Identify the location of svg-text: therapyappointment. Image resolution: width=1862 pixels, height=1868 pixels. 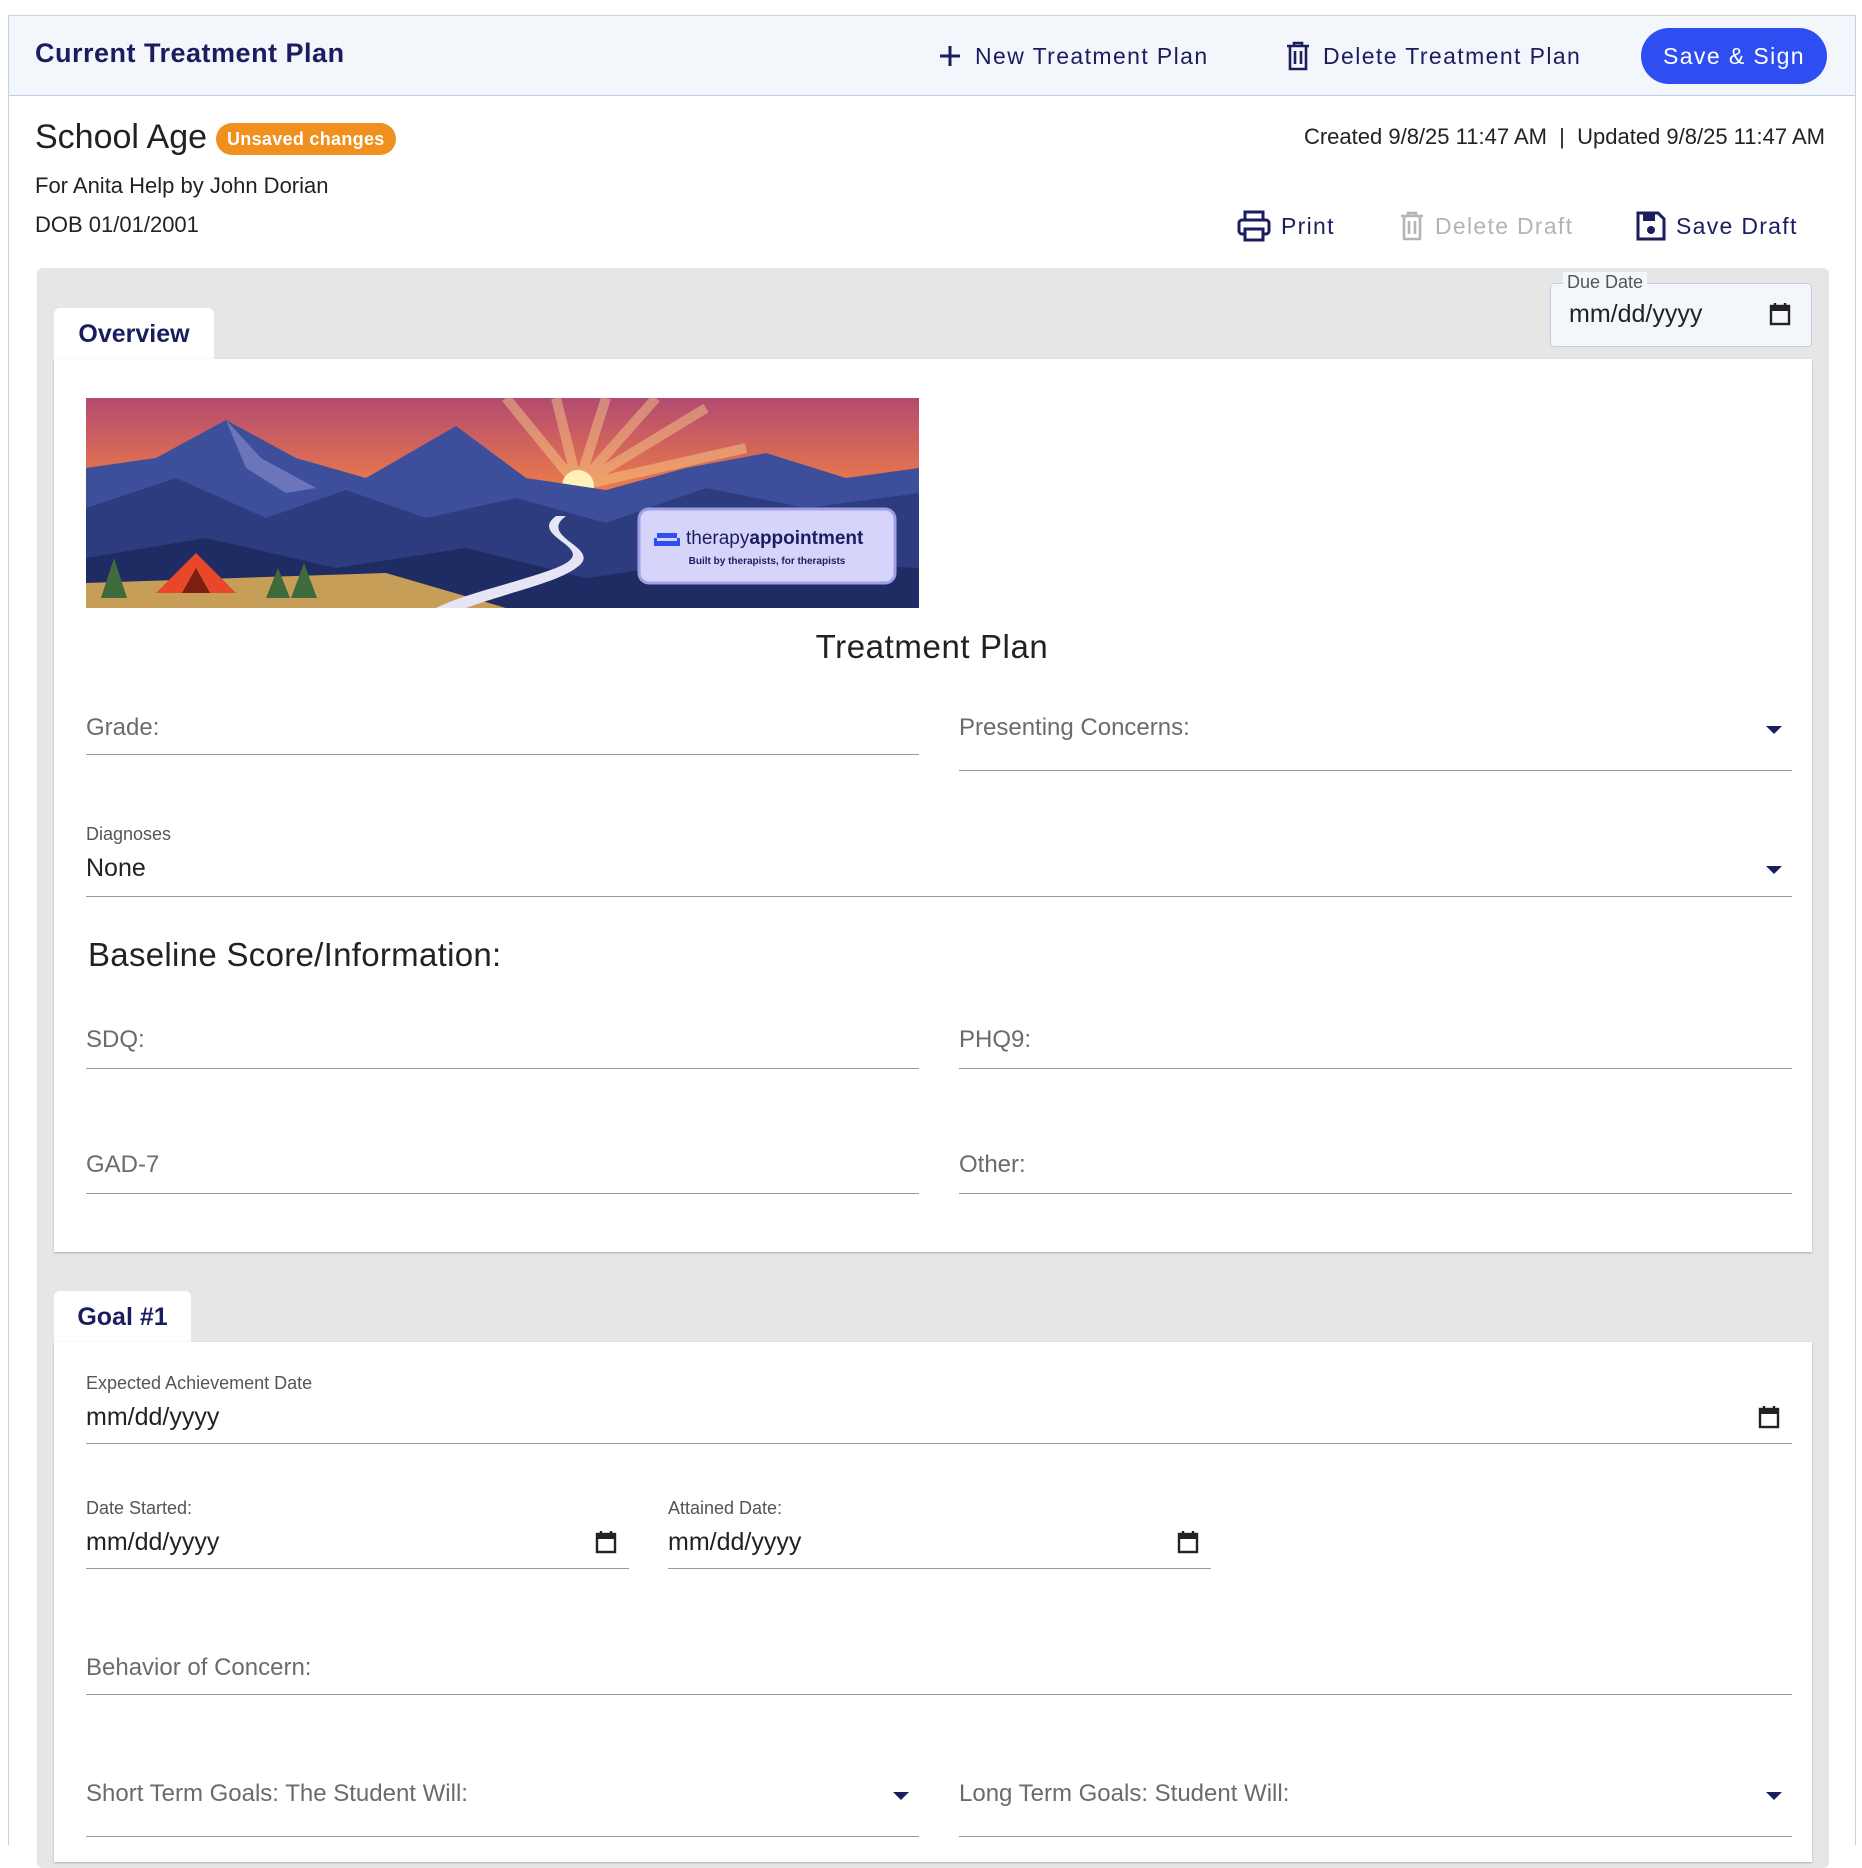
(775, 538).